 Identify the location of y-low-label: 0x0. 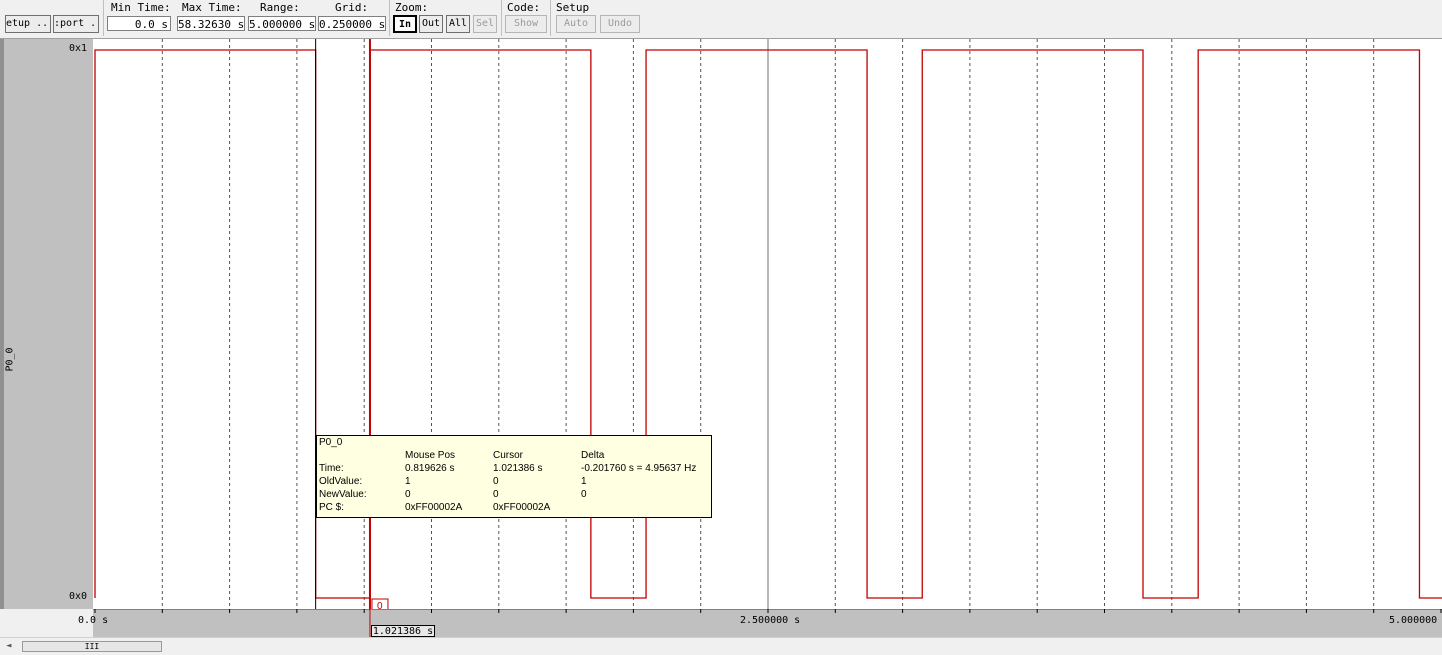
(77, 596).